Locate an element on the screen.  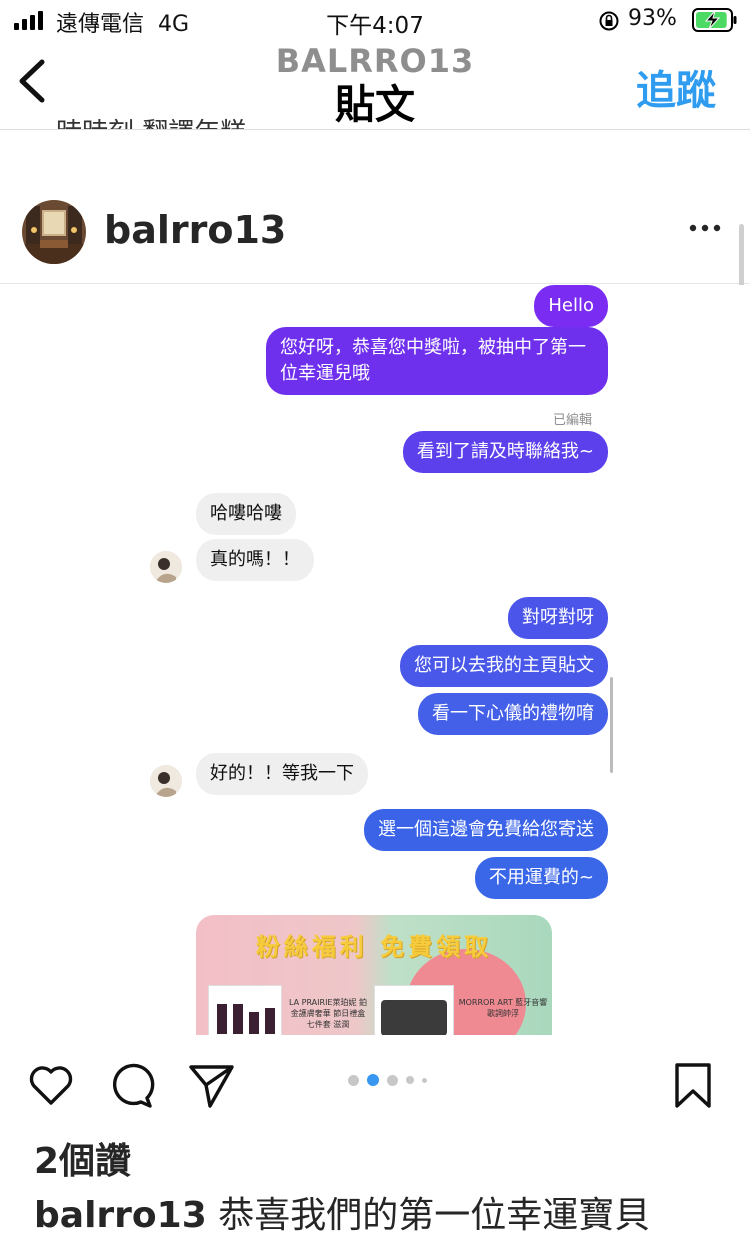
chat-bubble-outgoing: 看一下心儀的禮物唷 is located at coordinates (513, 714).